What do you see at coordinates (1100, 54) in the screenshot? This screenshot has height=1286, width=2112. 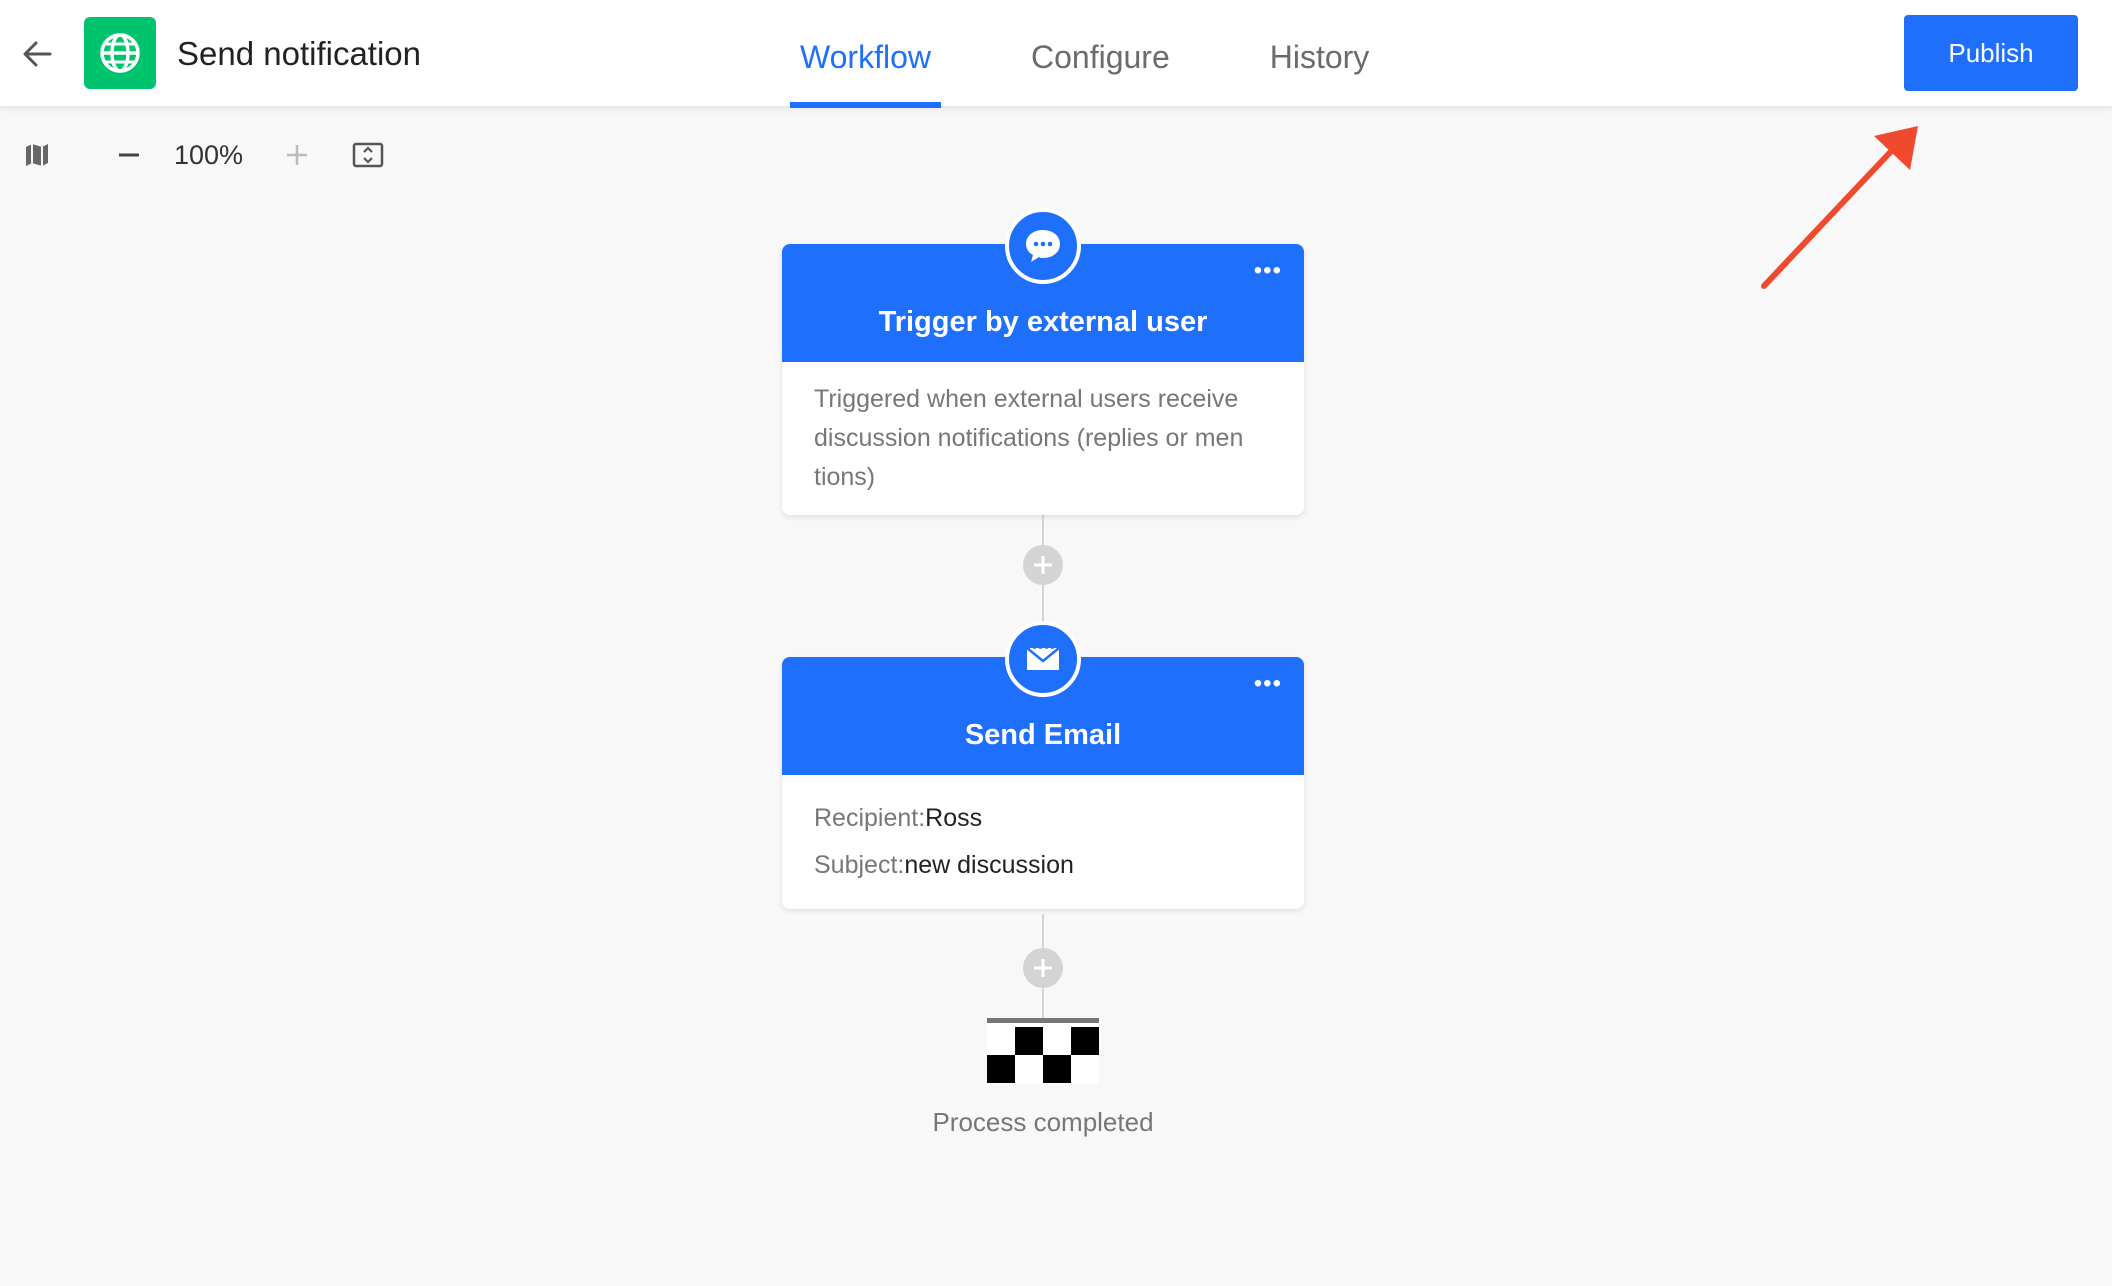 I see `tab-configure: Configure` at bounding box center [1100, 54].